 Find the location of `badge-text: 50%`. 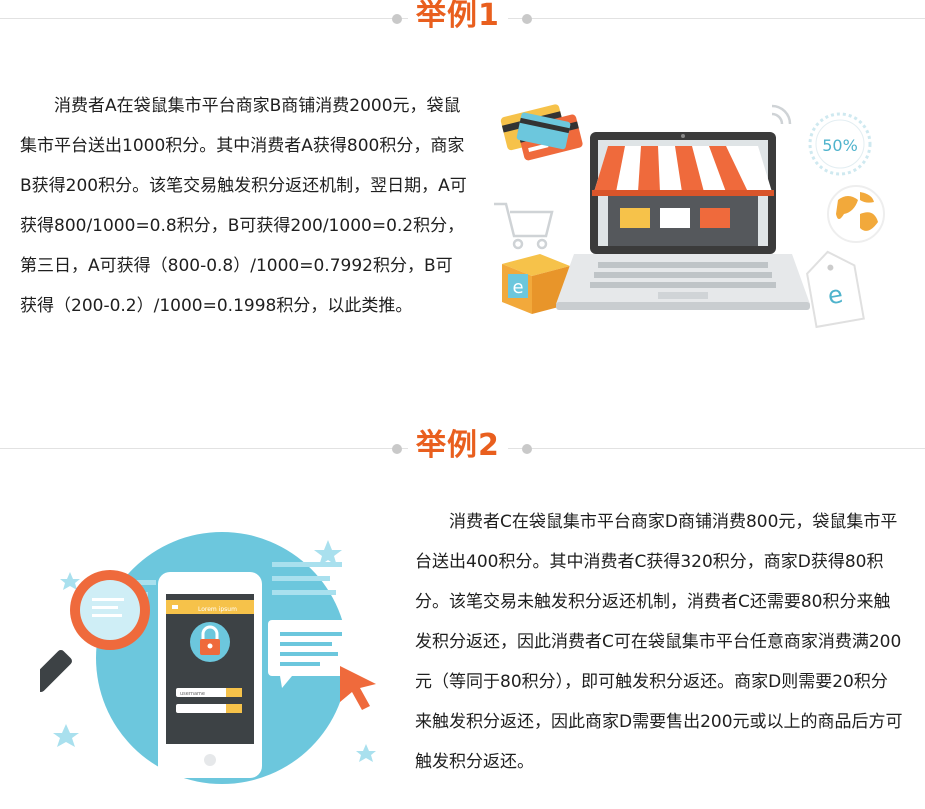

badge-text: 50% is located at coordinates (840, 145).